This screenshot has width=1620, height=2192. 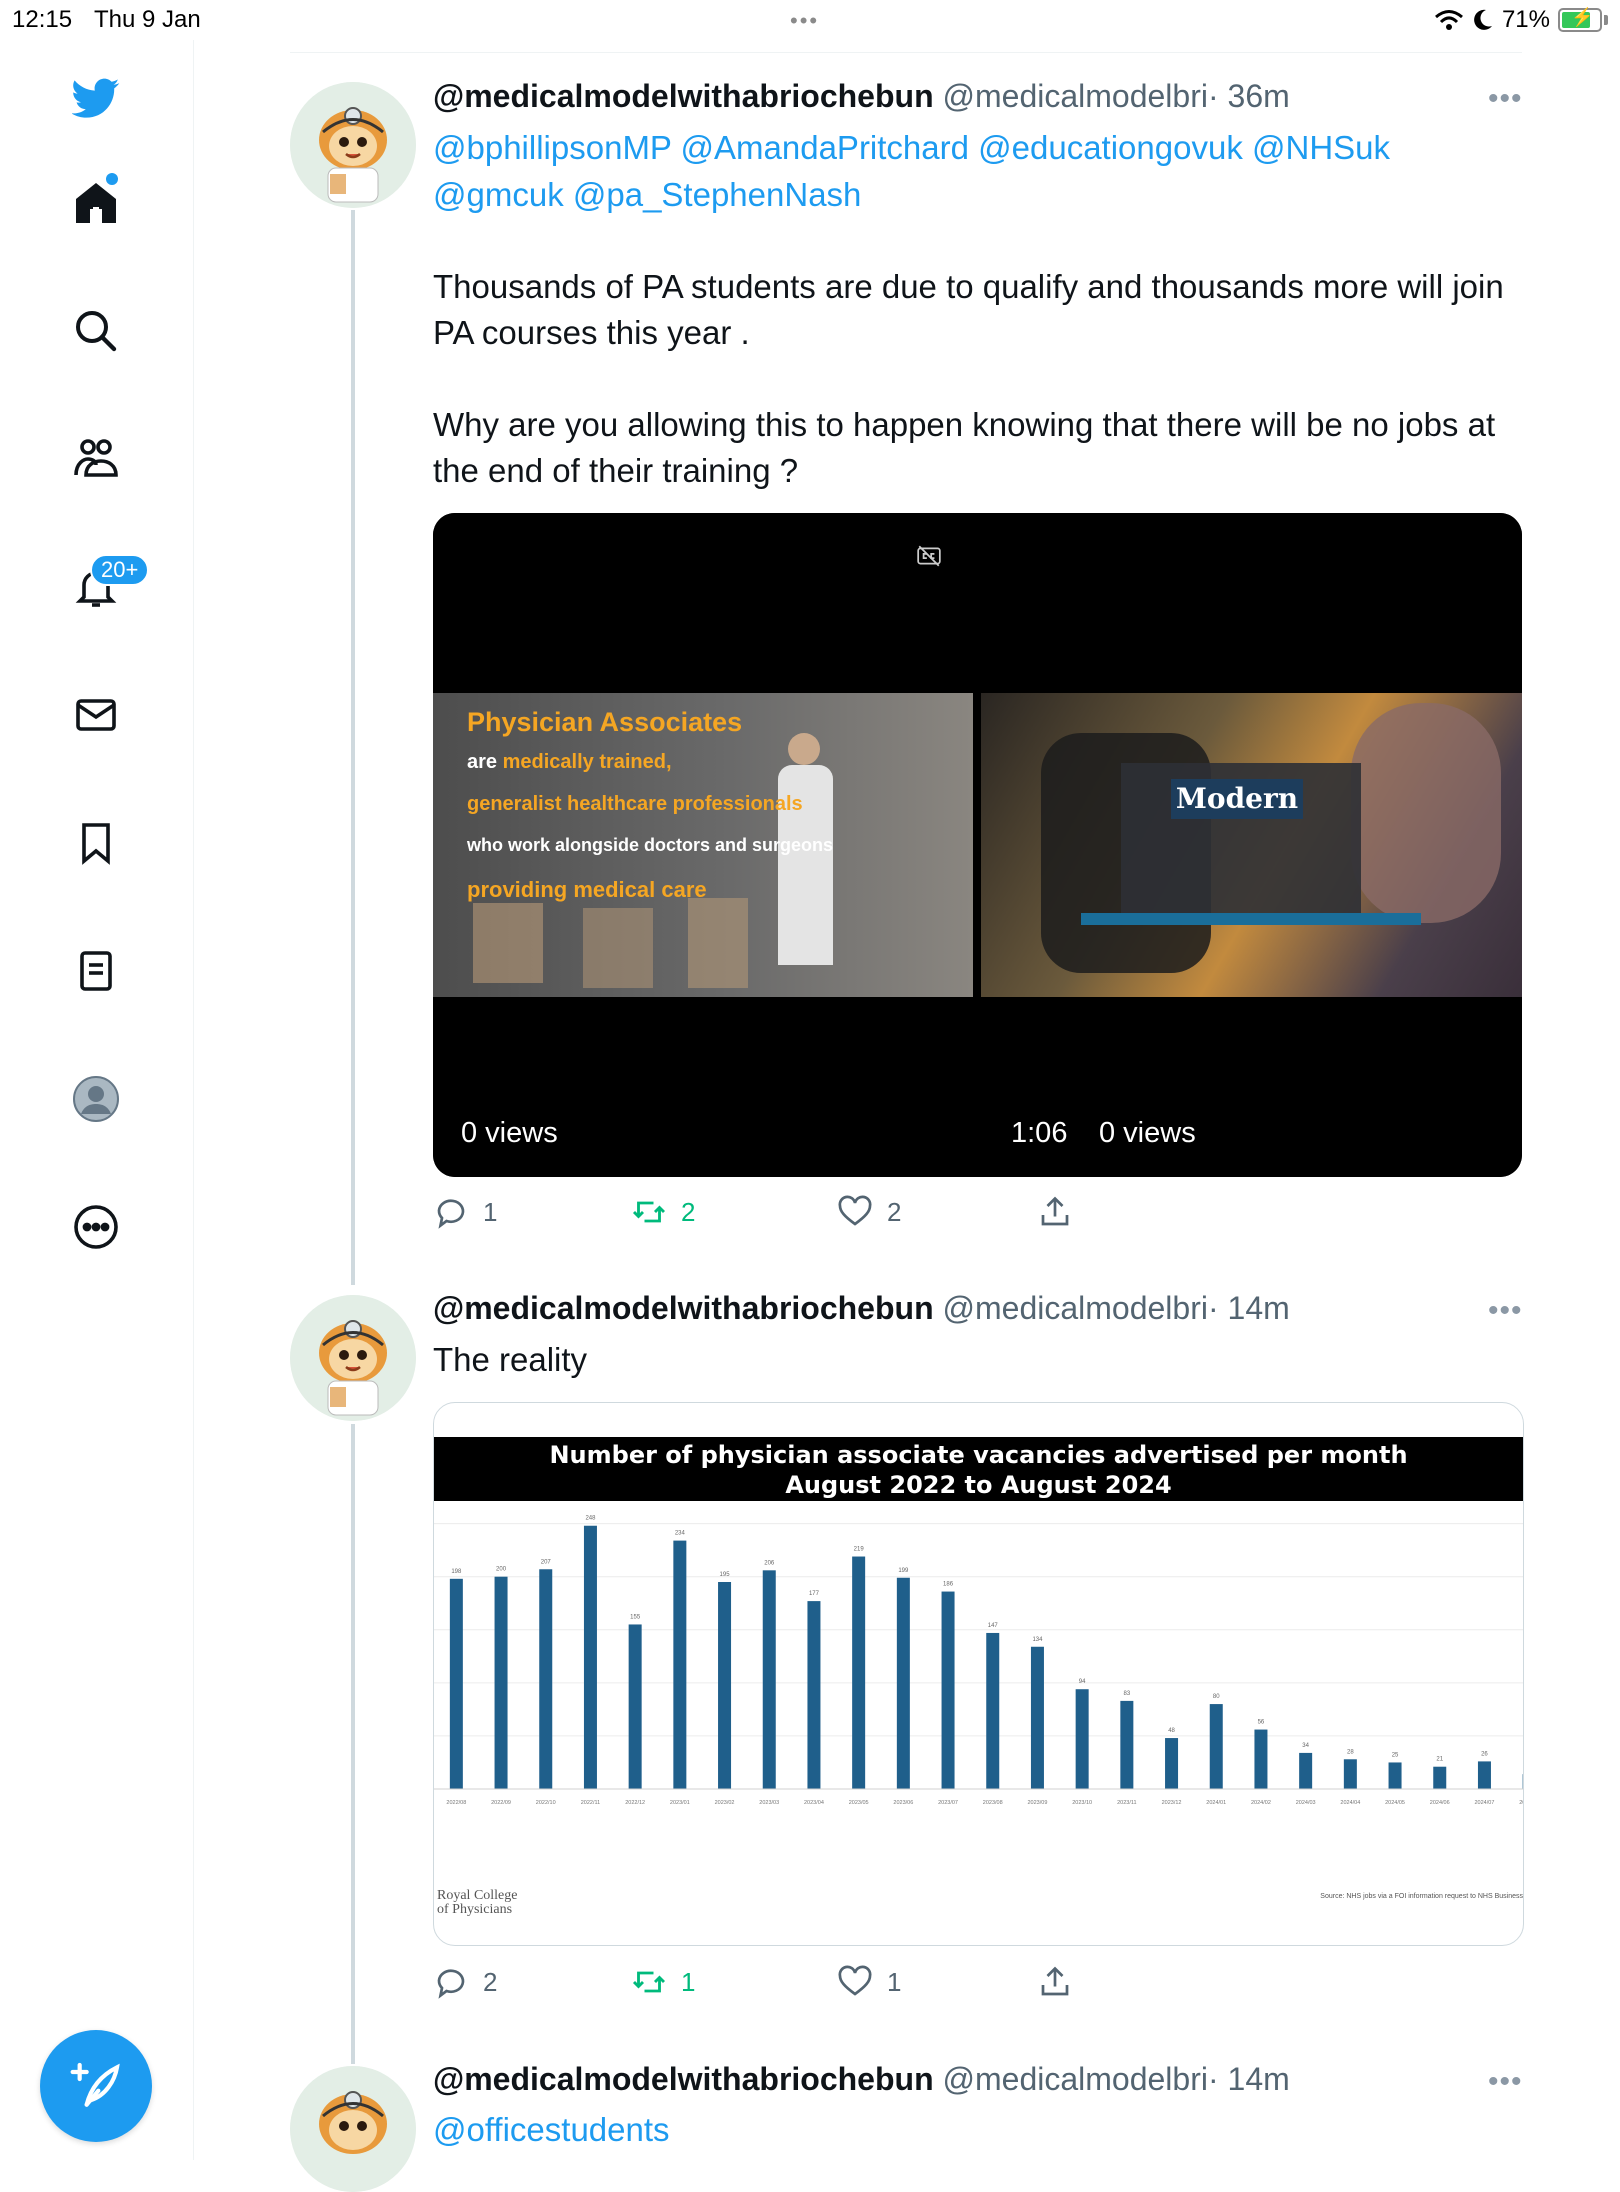 What do you see at coordinates (1485, 1803) in the screenshot?
I see `x-tick-label: 2024/07` at bounding box center [1485, 1803].